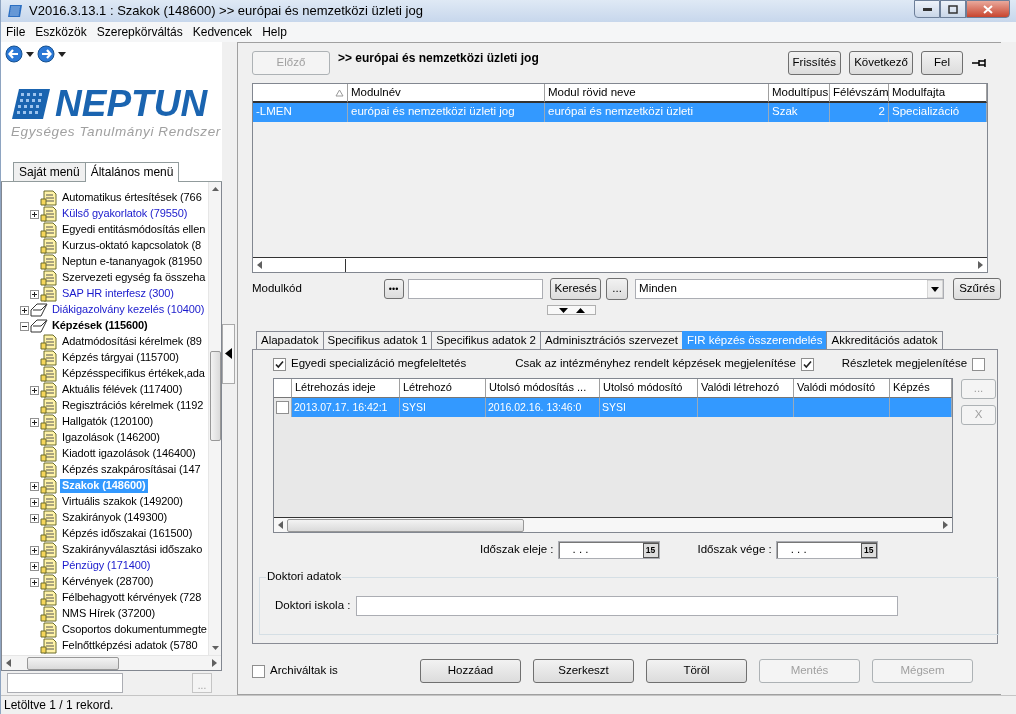 This screenshot has width=1016, height=714. Describe the element at coordinates (131, 470) in the screenshot. I see `tree-item: Képzés szakpárosításai (147` at that location.